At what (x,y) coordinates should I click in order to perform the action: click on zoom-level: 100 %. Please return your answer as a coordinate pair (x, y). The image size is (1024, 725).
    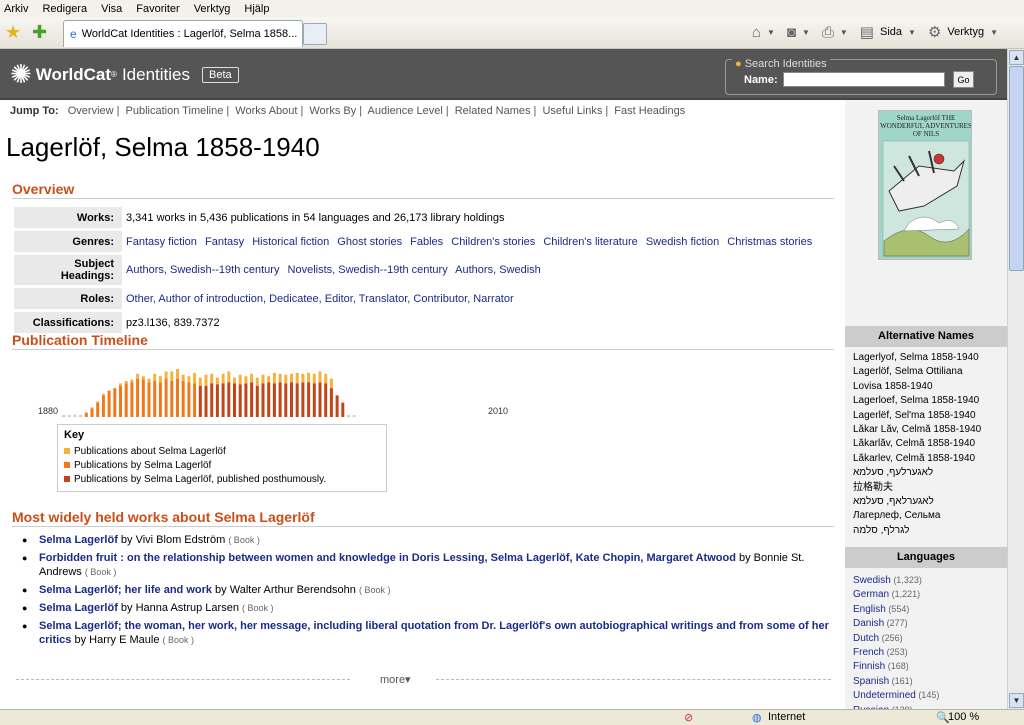
    Looking at the image, I should click on (963, 717).